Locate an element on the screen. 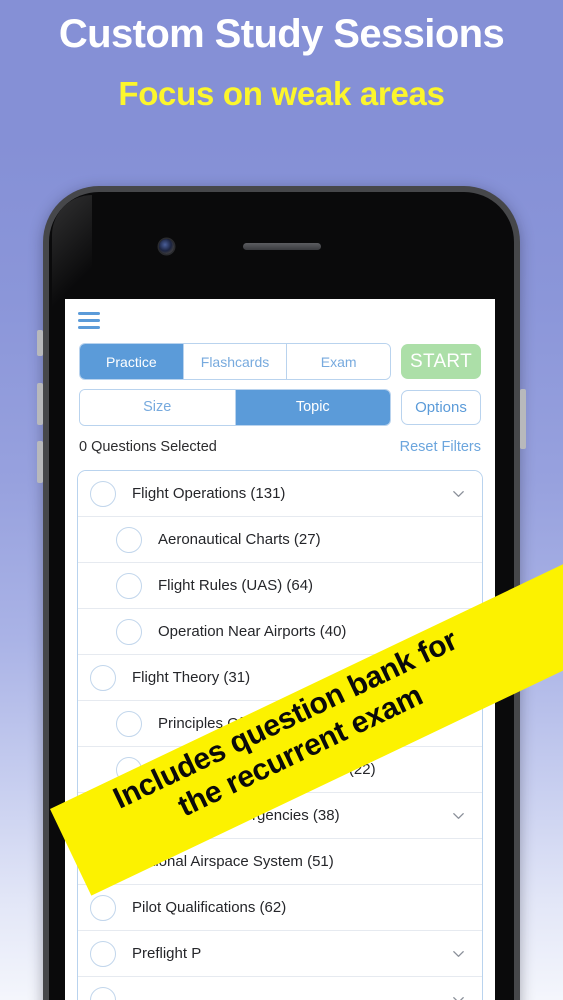 This screenshot has width=563, height=1000. phone-power-button is located at coordinates (523, 419).